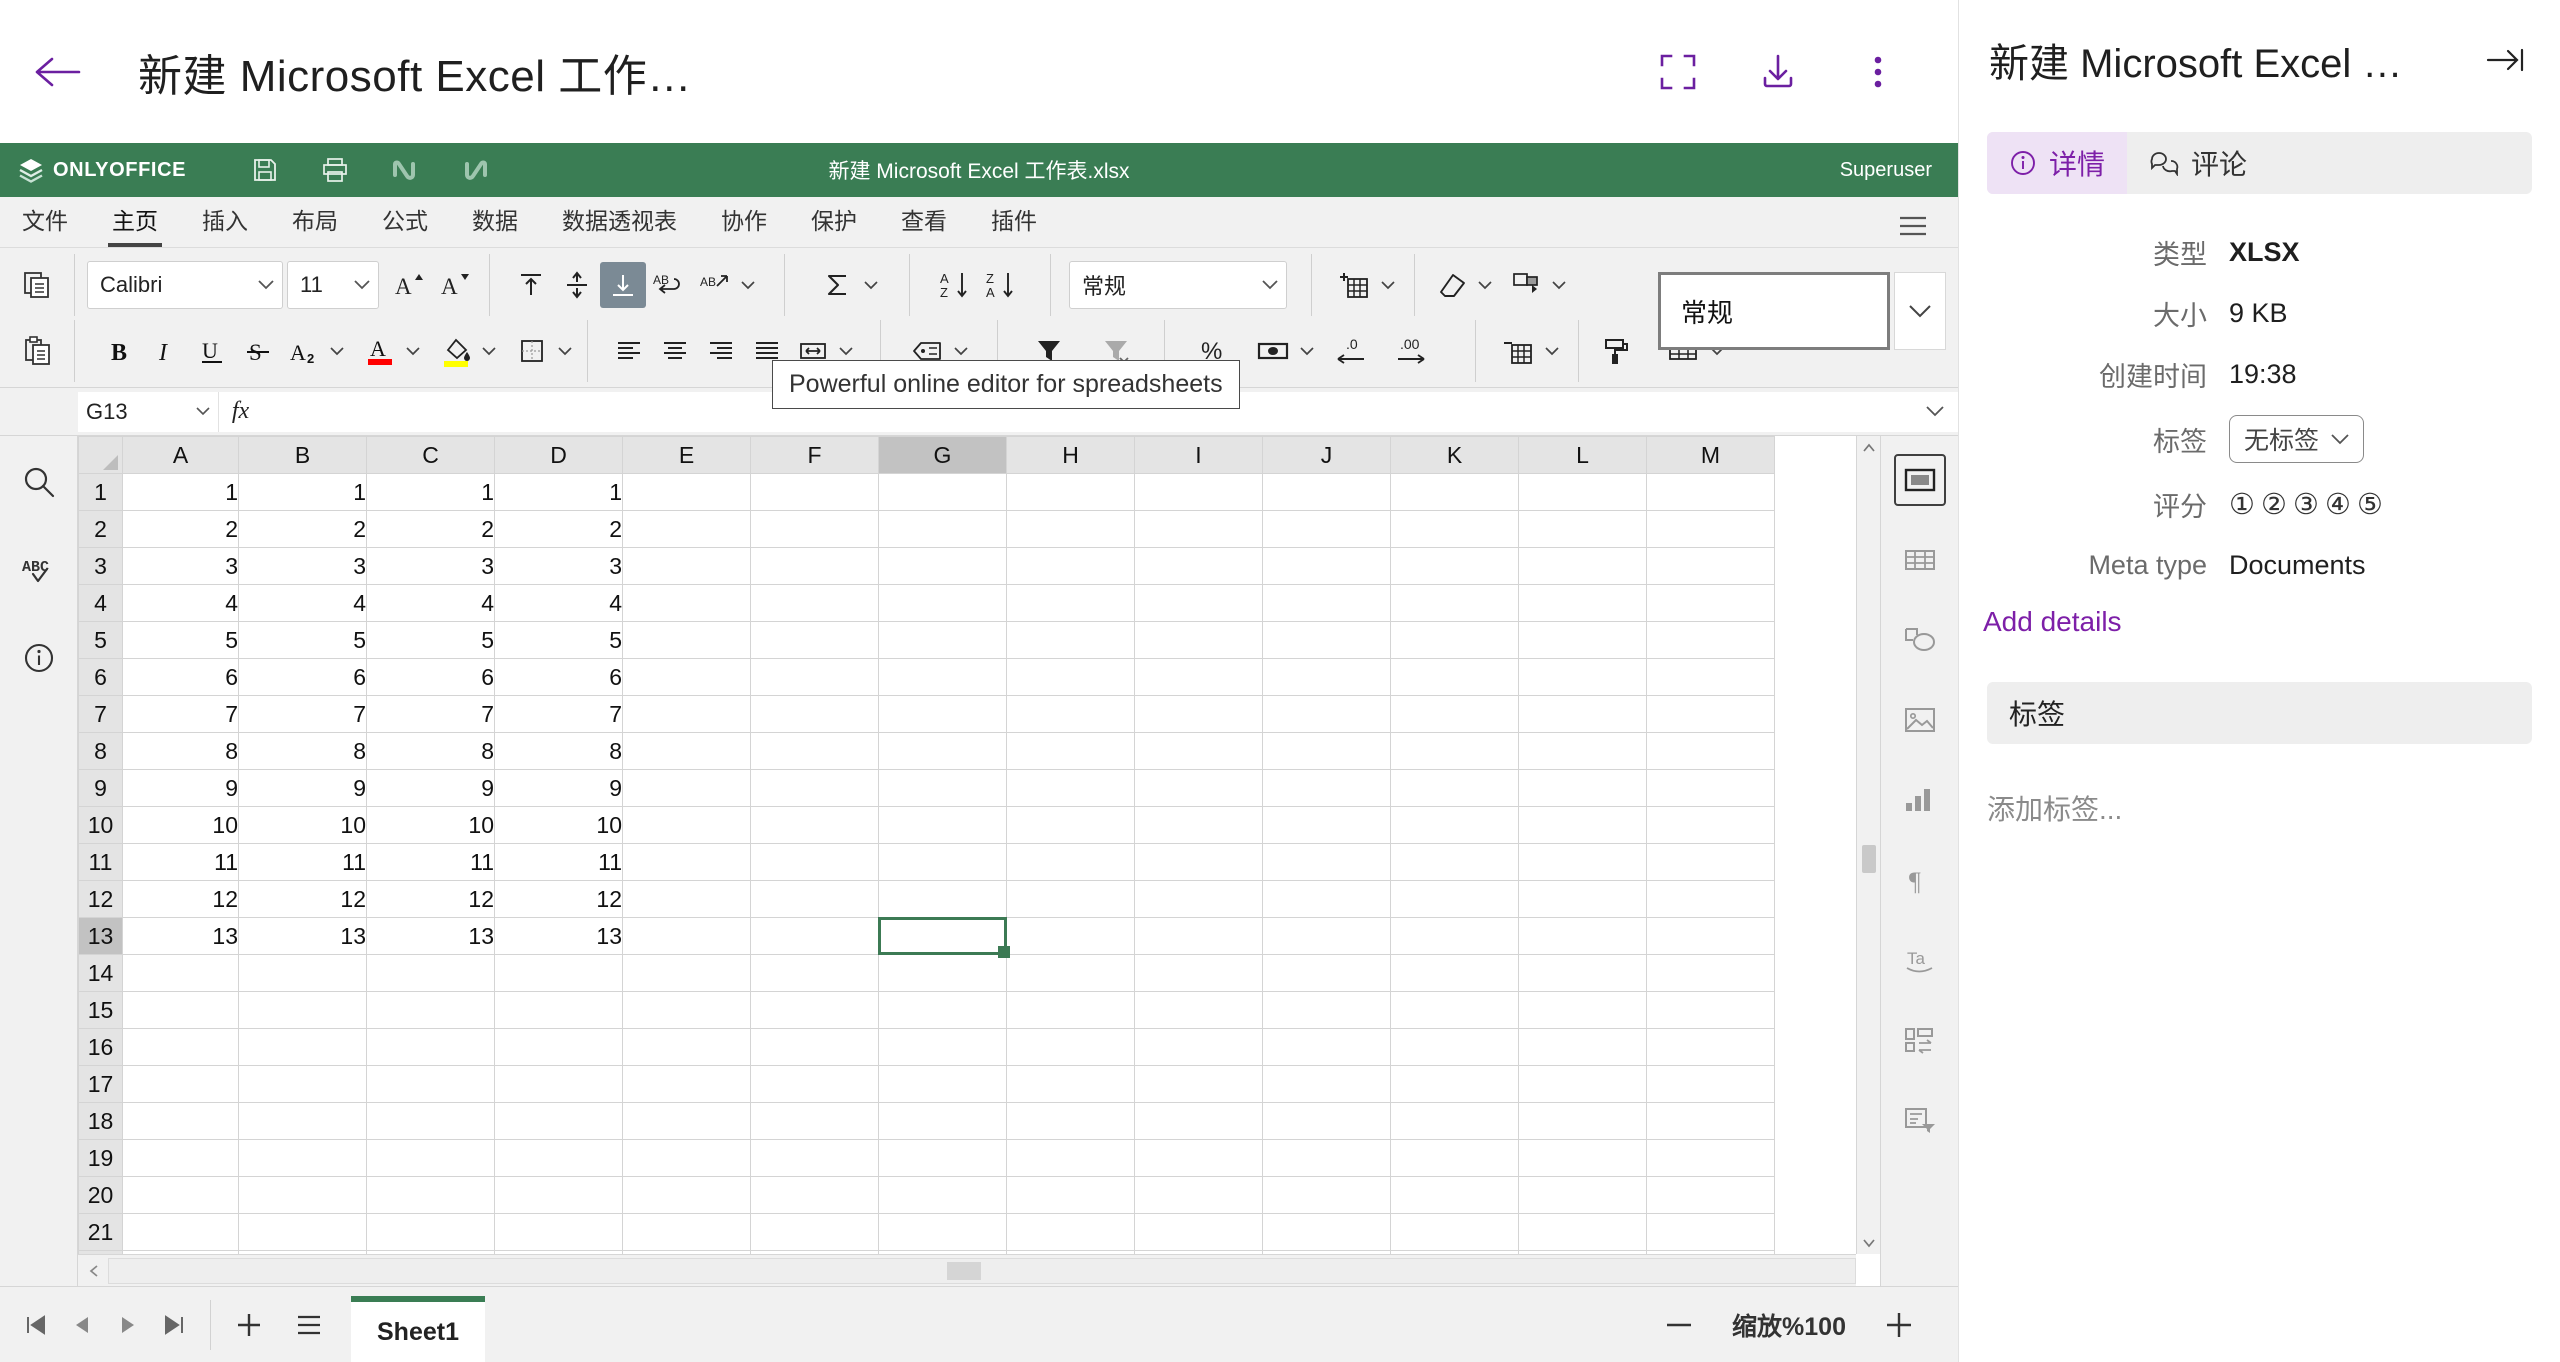 This screenshot has height=1362, width=2560. Describe the element at coordinates (304, 351) in the screenshot. I see `subscript-button: A 2` at that location.